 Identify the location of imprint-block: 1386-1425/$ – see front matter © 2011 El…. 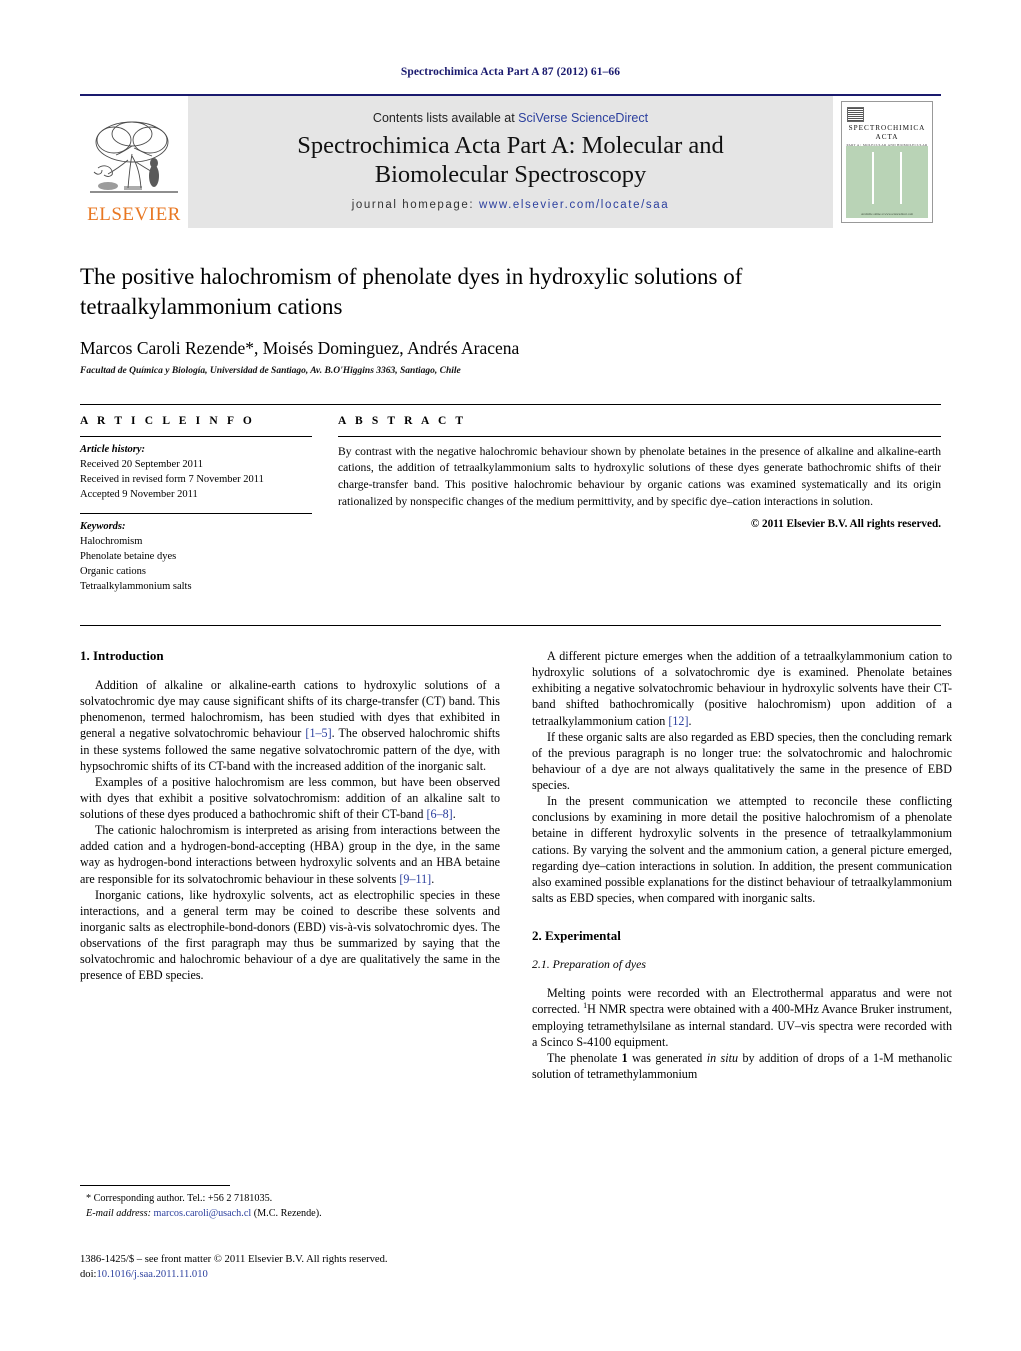
(300, 1267).